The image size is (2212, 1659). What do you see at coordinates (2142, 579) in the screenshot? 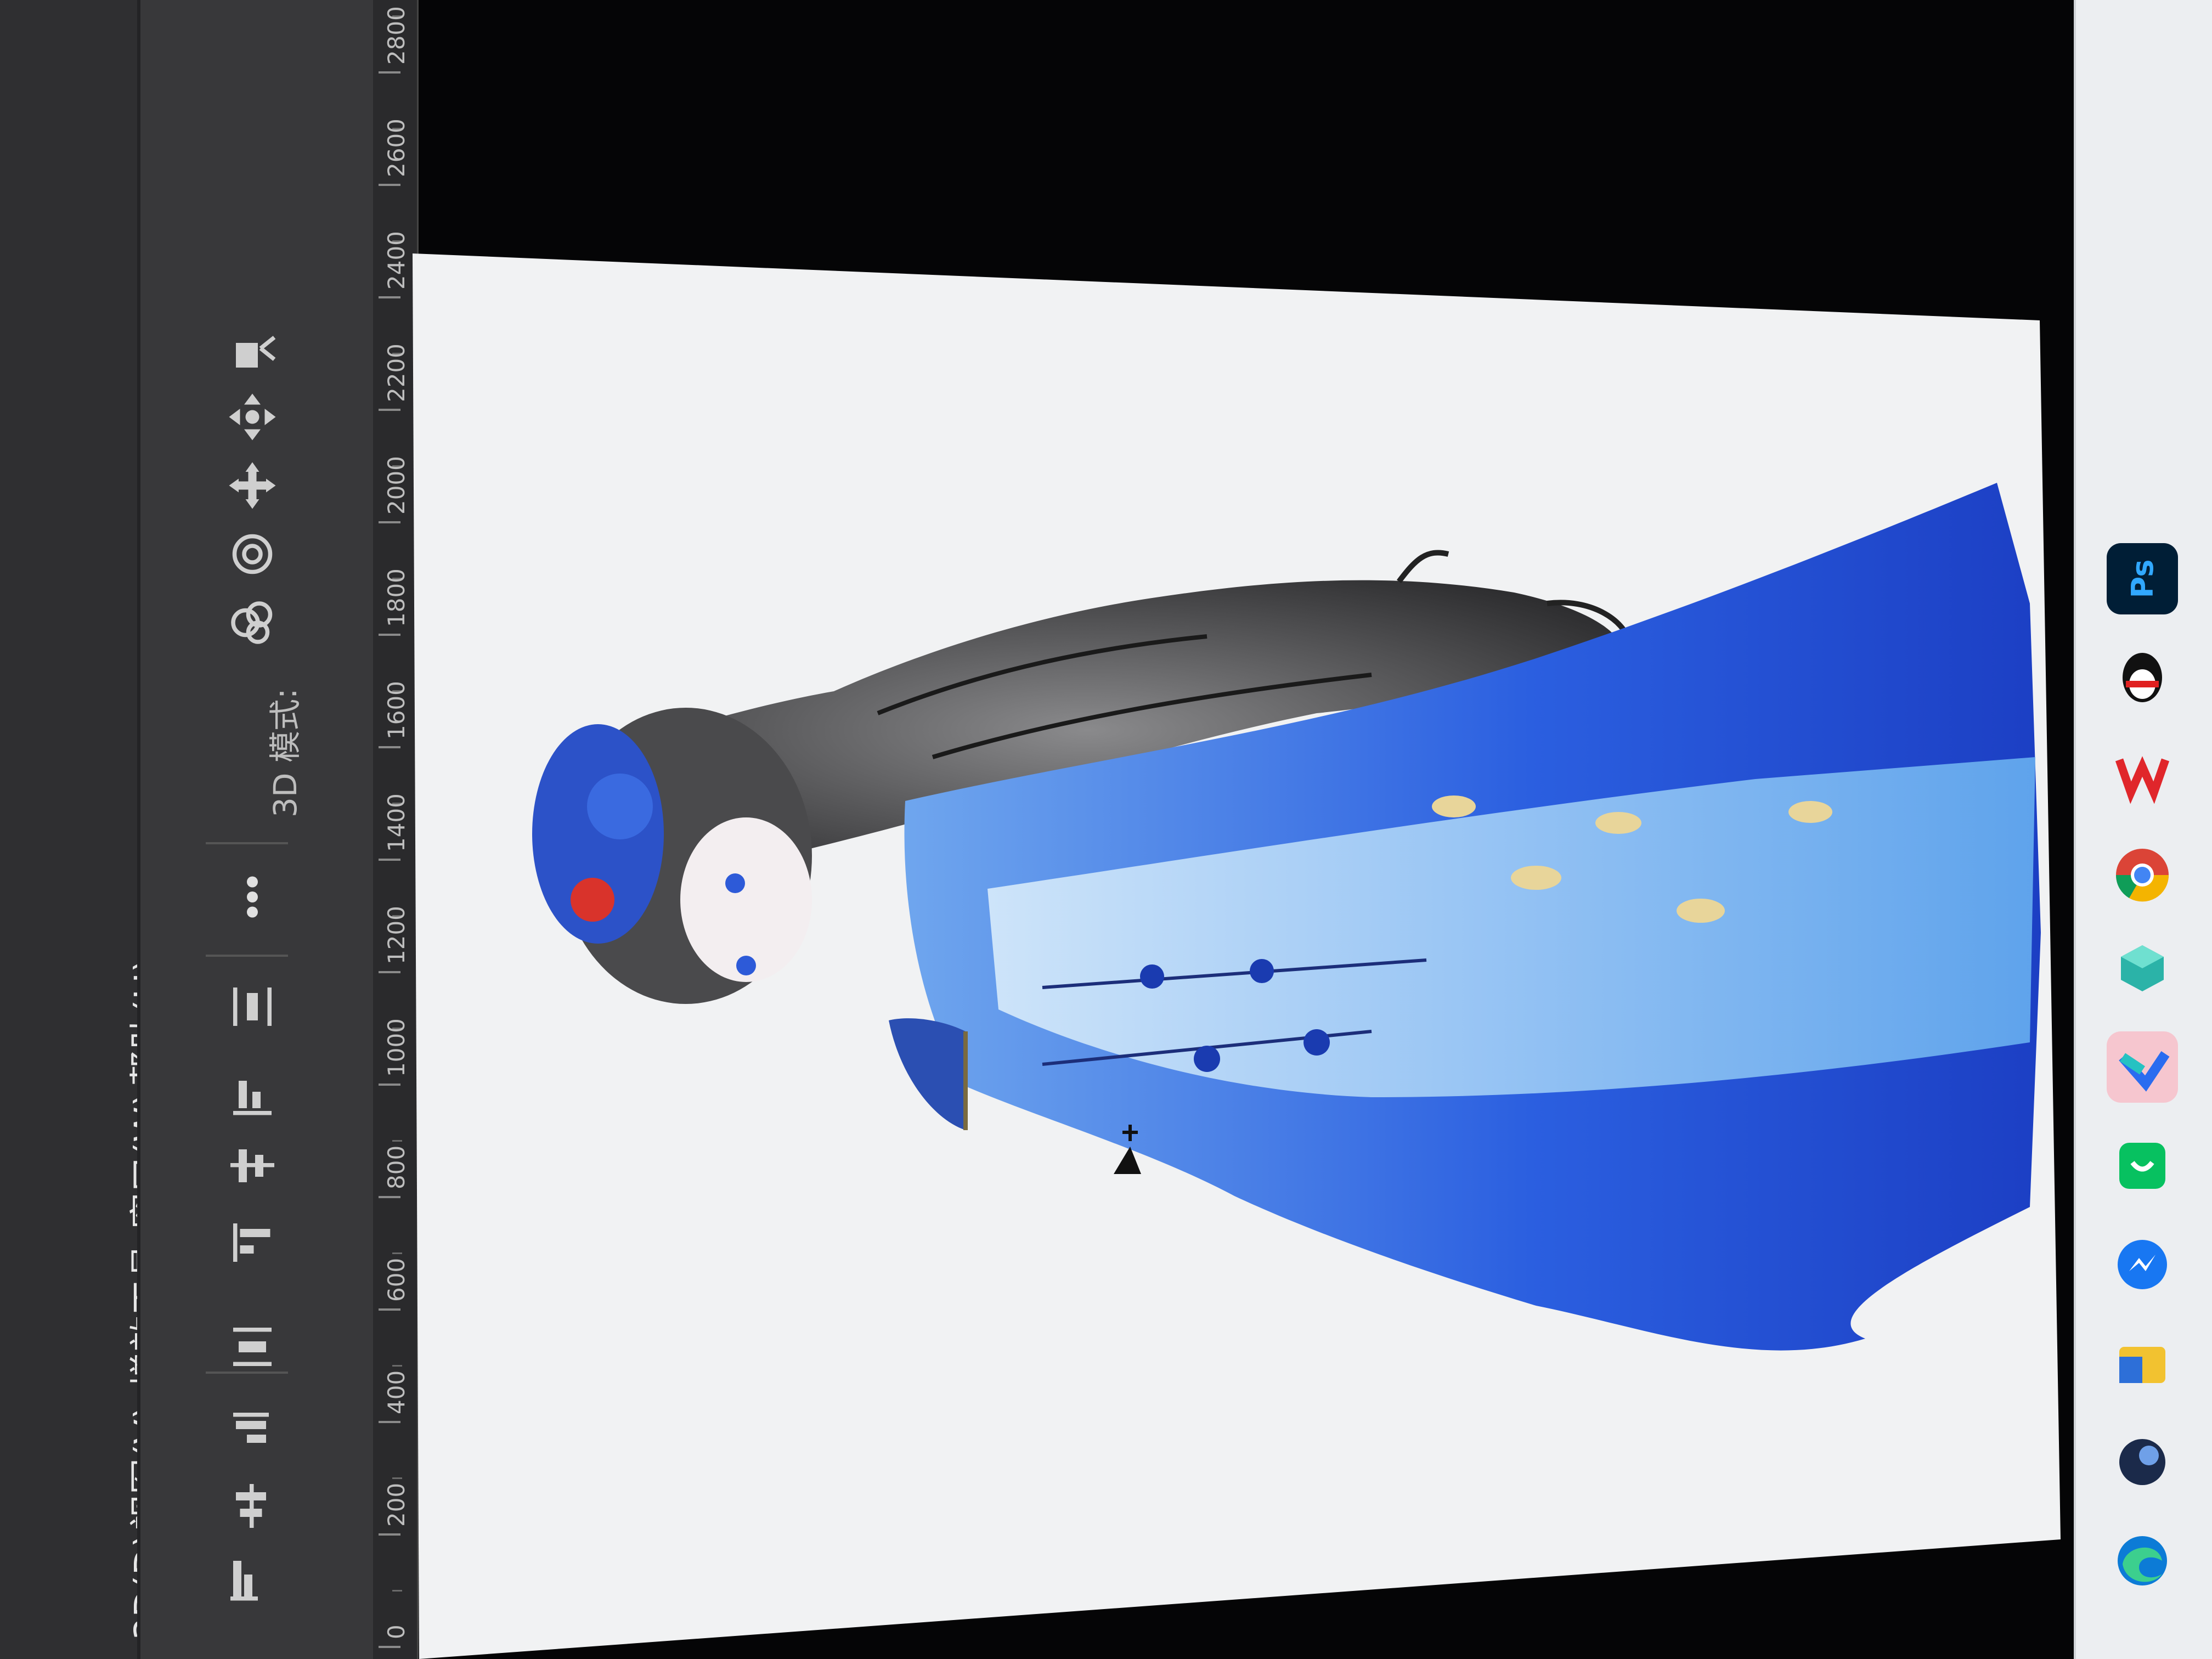
I see `photoshop-icon: Ps` at bounding box center [2142, 579].